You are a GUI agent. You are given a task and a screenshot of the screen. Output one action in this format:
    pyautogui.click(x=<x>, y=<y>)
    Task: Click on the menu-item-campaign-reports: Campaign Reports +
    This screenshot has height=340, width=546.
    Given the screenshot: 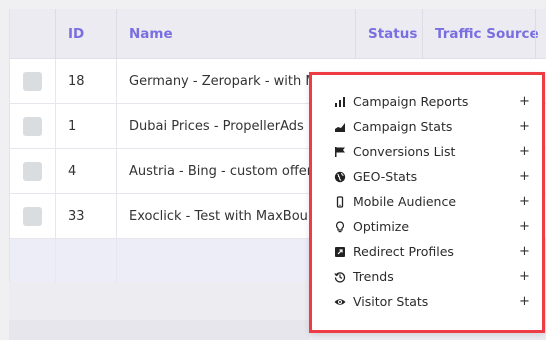 What is the action you would take?
    pyautogui.click(x=429, y=102)
    